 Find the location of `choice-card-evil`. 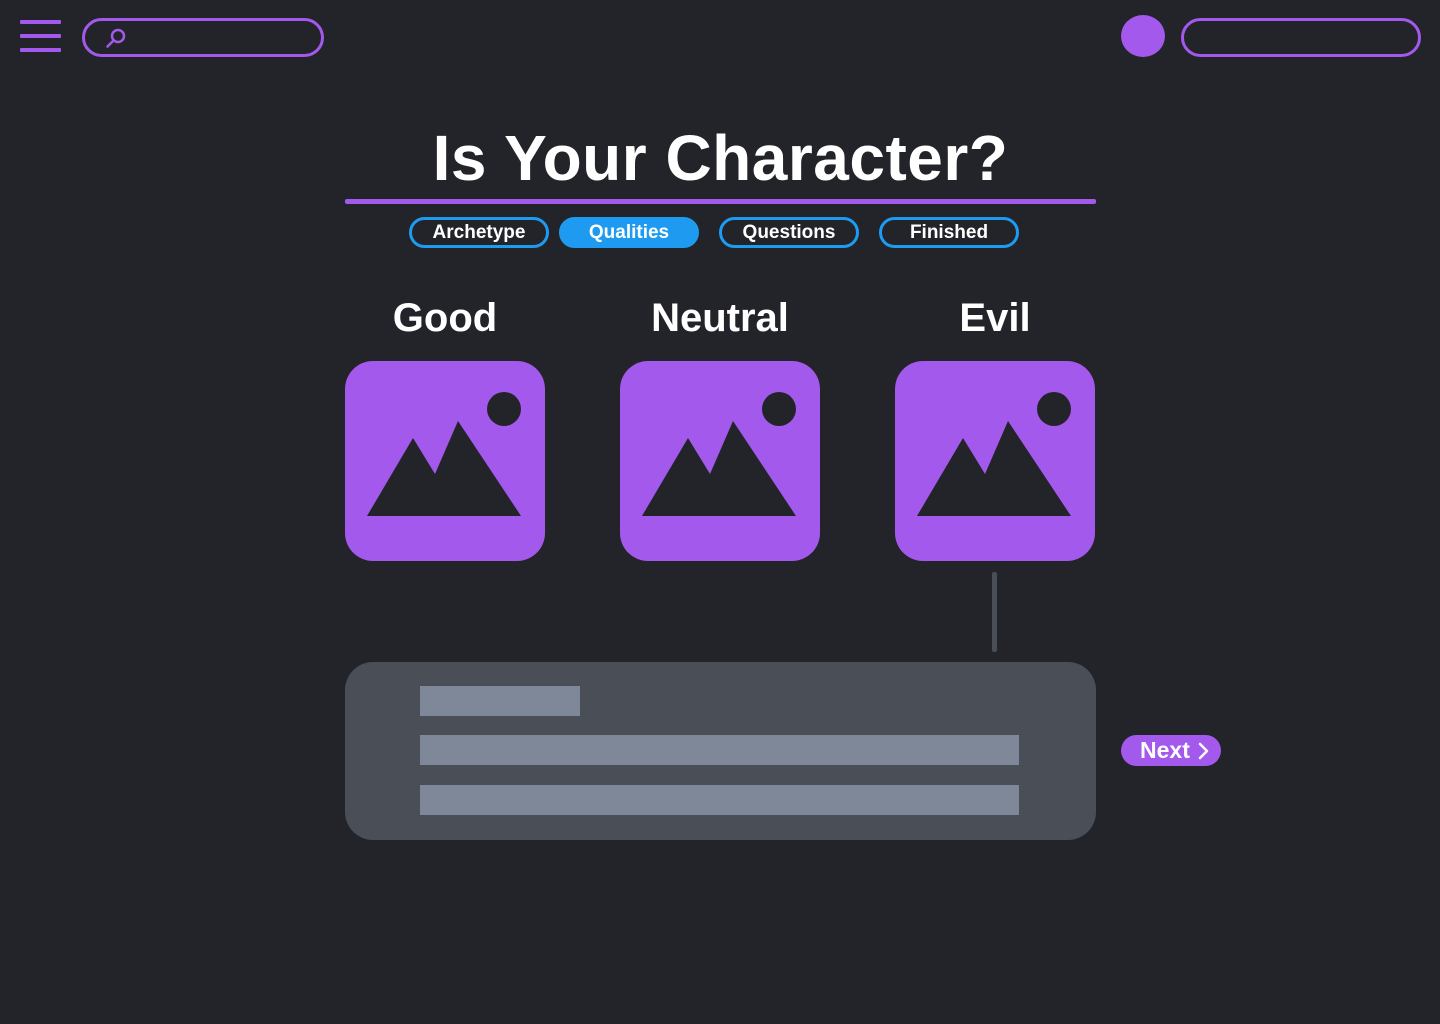

choice-card-evil is located at coordinates (995, 461).